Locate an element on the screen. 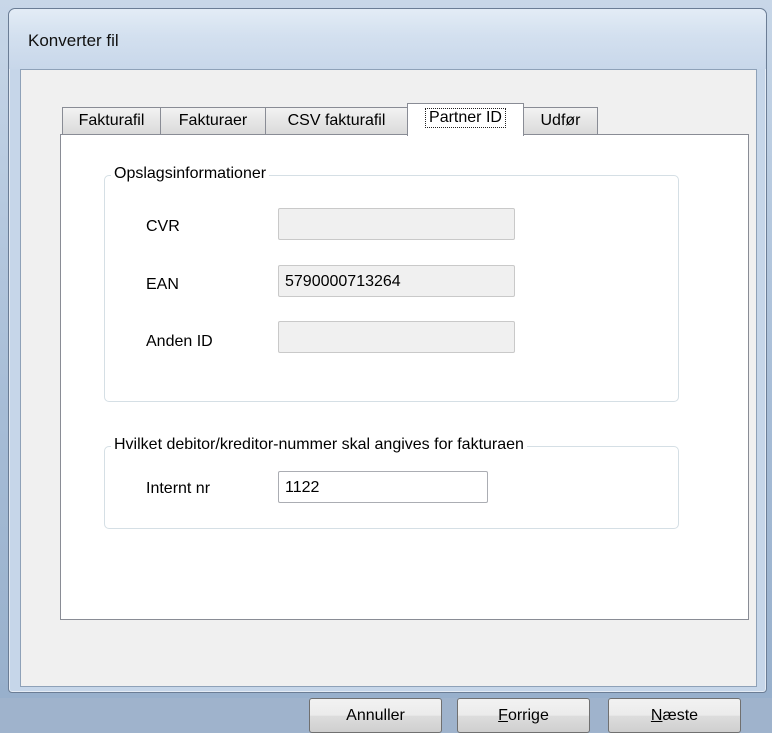  tab-partner-id: Partner ID is located at coordinates (465, 119).